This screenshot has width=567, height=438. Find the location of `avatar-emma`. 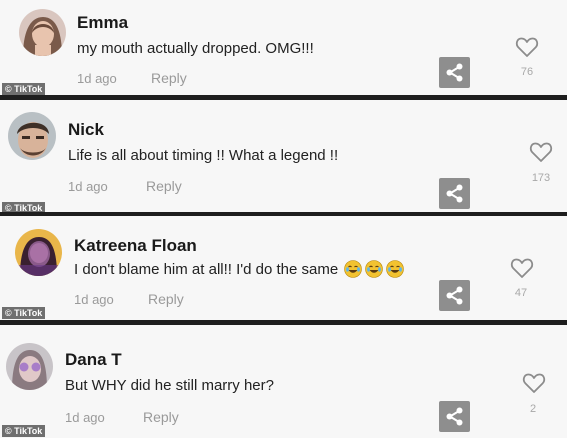

avatar-emma is located at coordinates (42, 32).